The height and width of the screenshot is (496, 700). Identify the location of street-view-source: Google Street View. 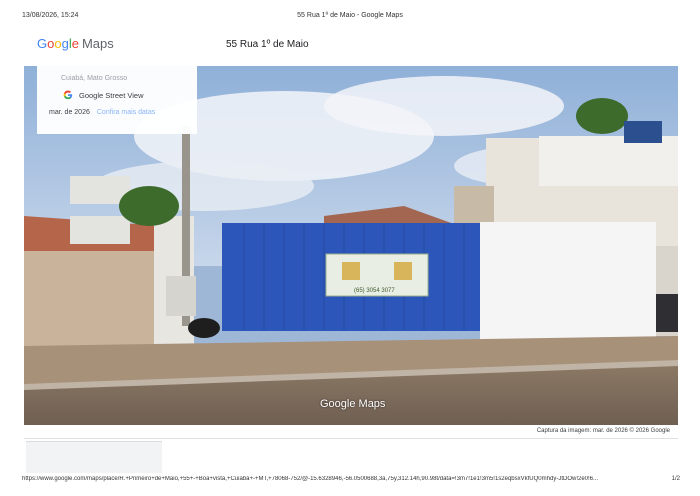
(124, 95).